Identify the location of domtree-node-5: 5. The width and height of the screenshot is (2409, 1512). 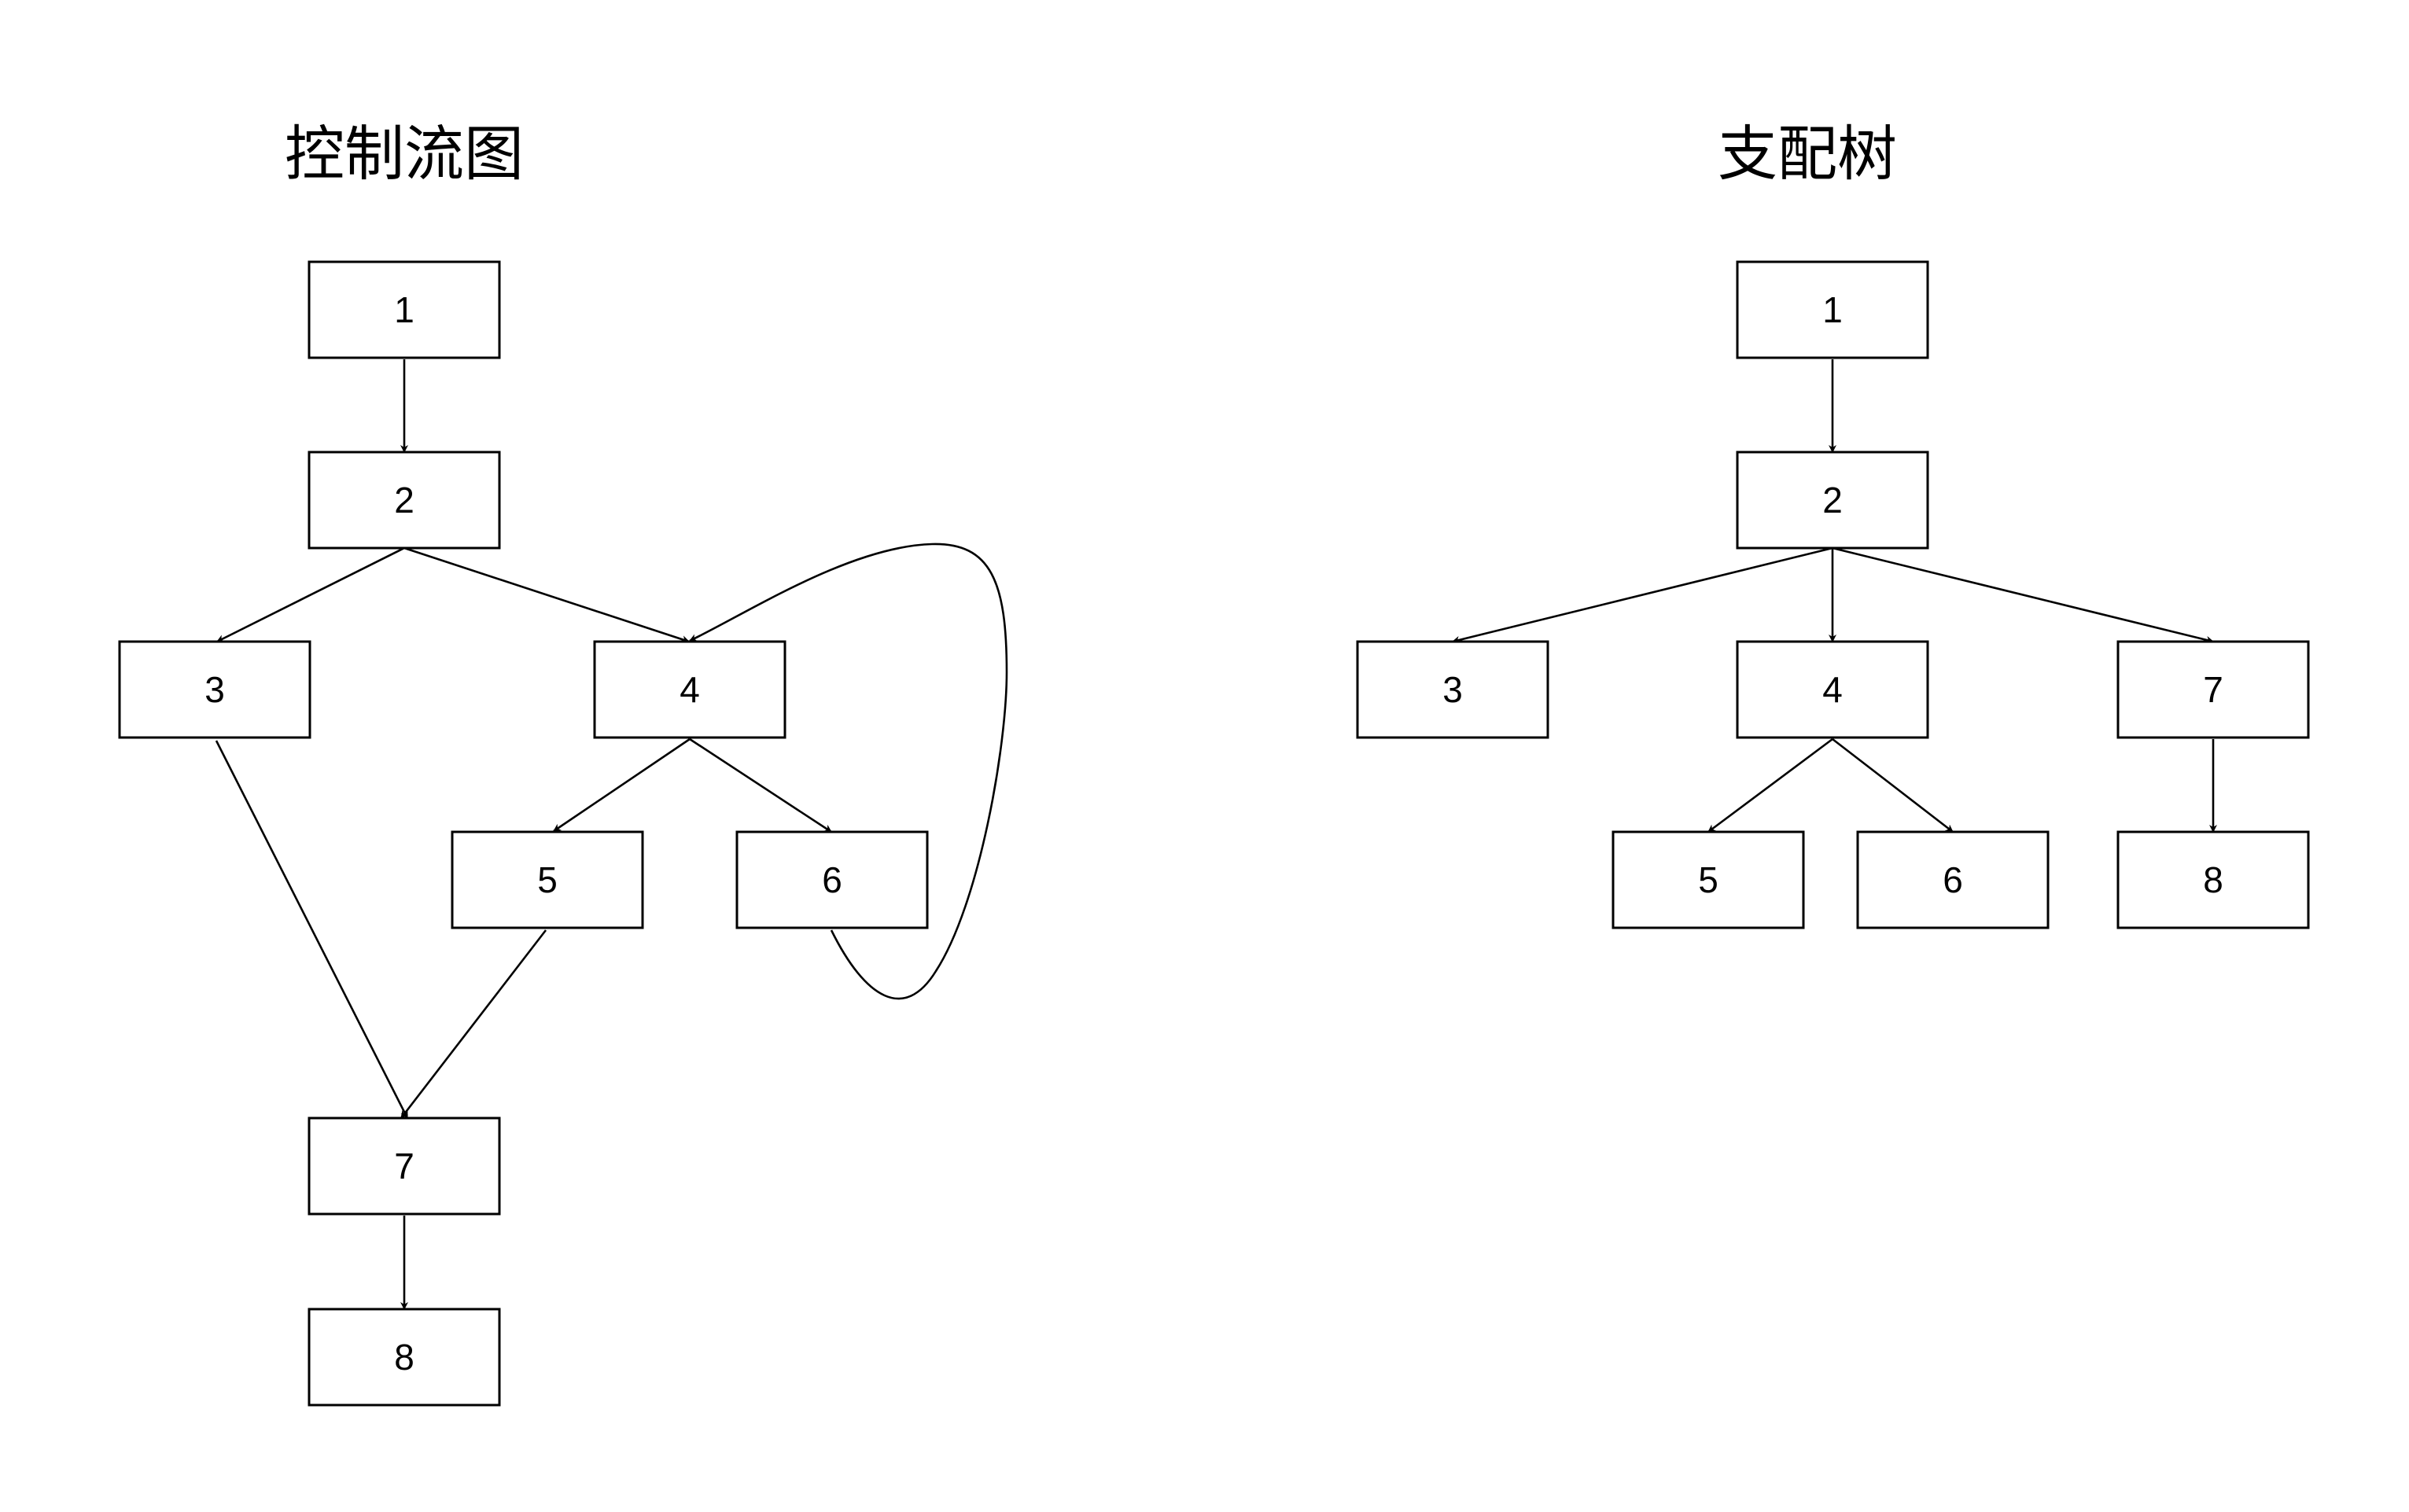
(1708, 879).